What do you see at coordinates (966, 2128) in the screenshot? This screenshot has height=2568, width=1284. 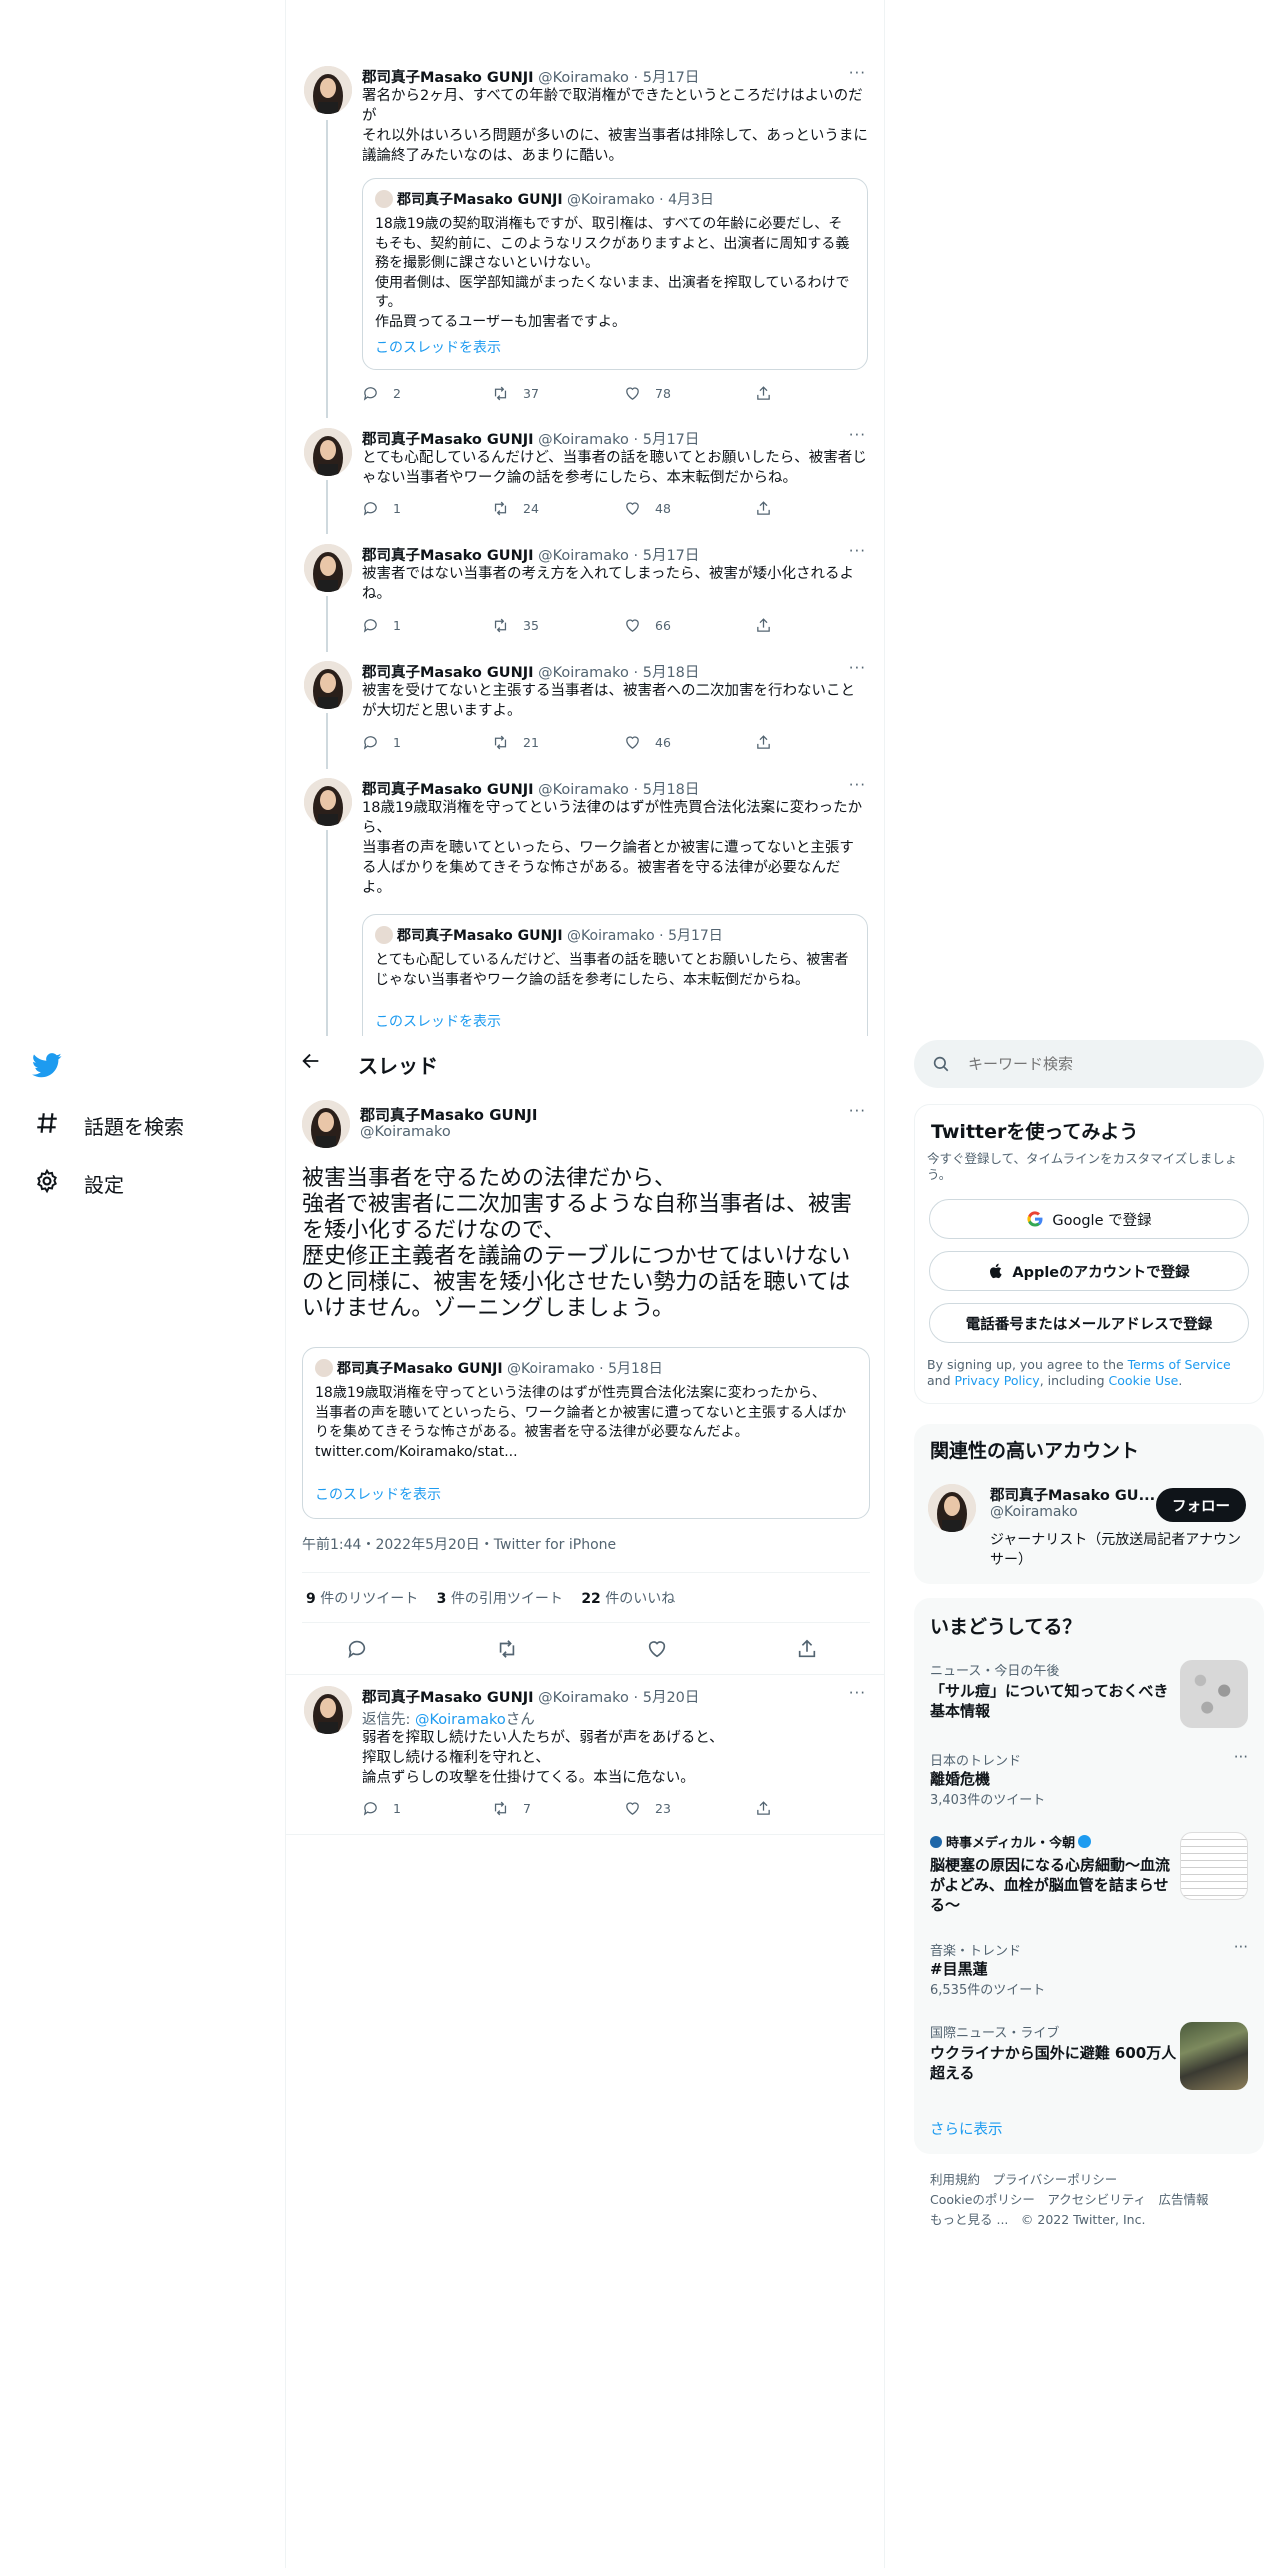 I see `show-more-link: さらに表示` at bounding box center [966, 2128].